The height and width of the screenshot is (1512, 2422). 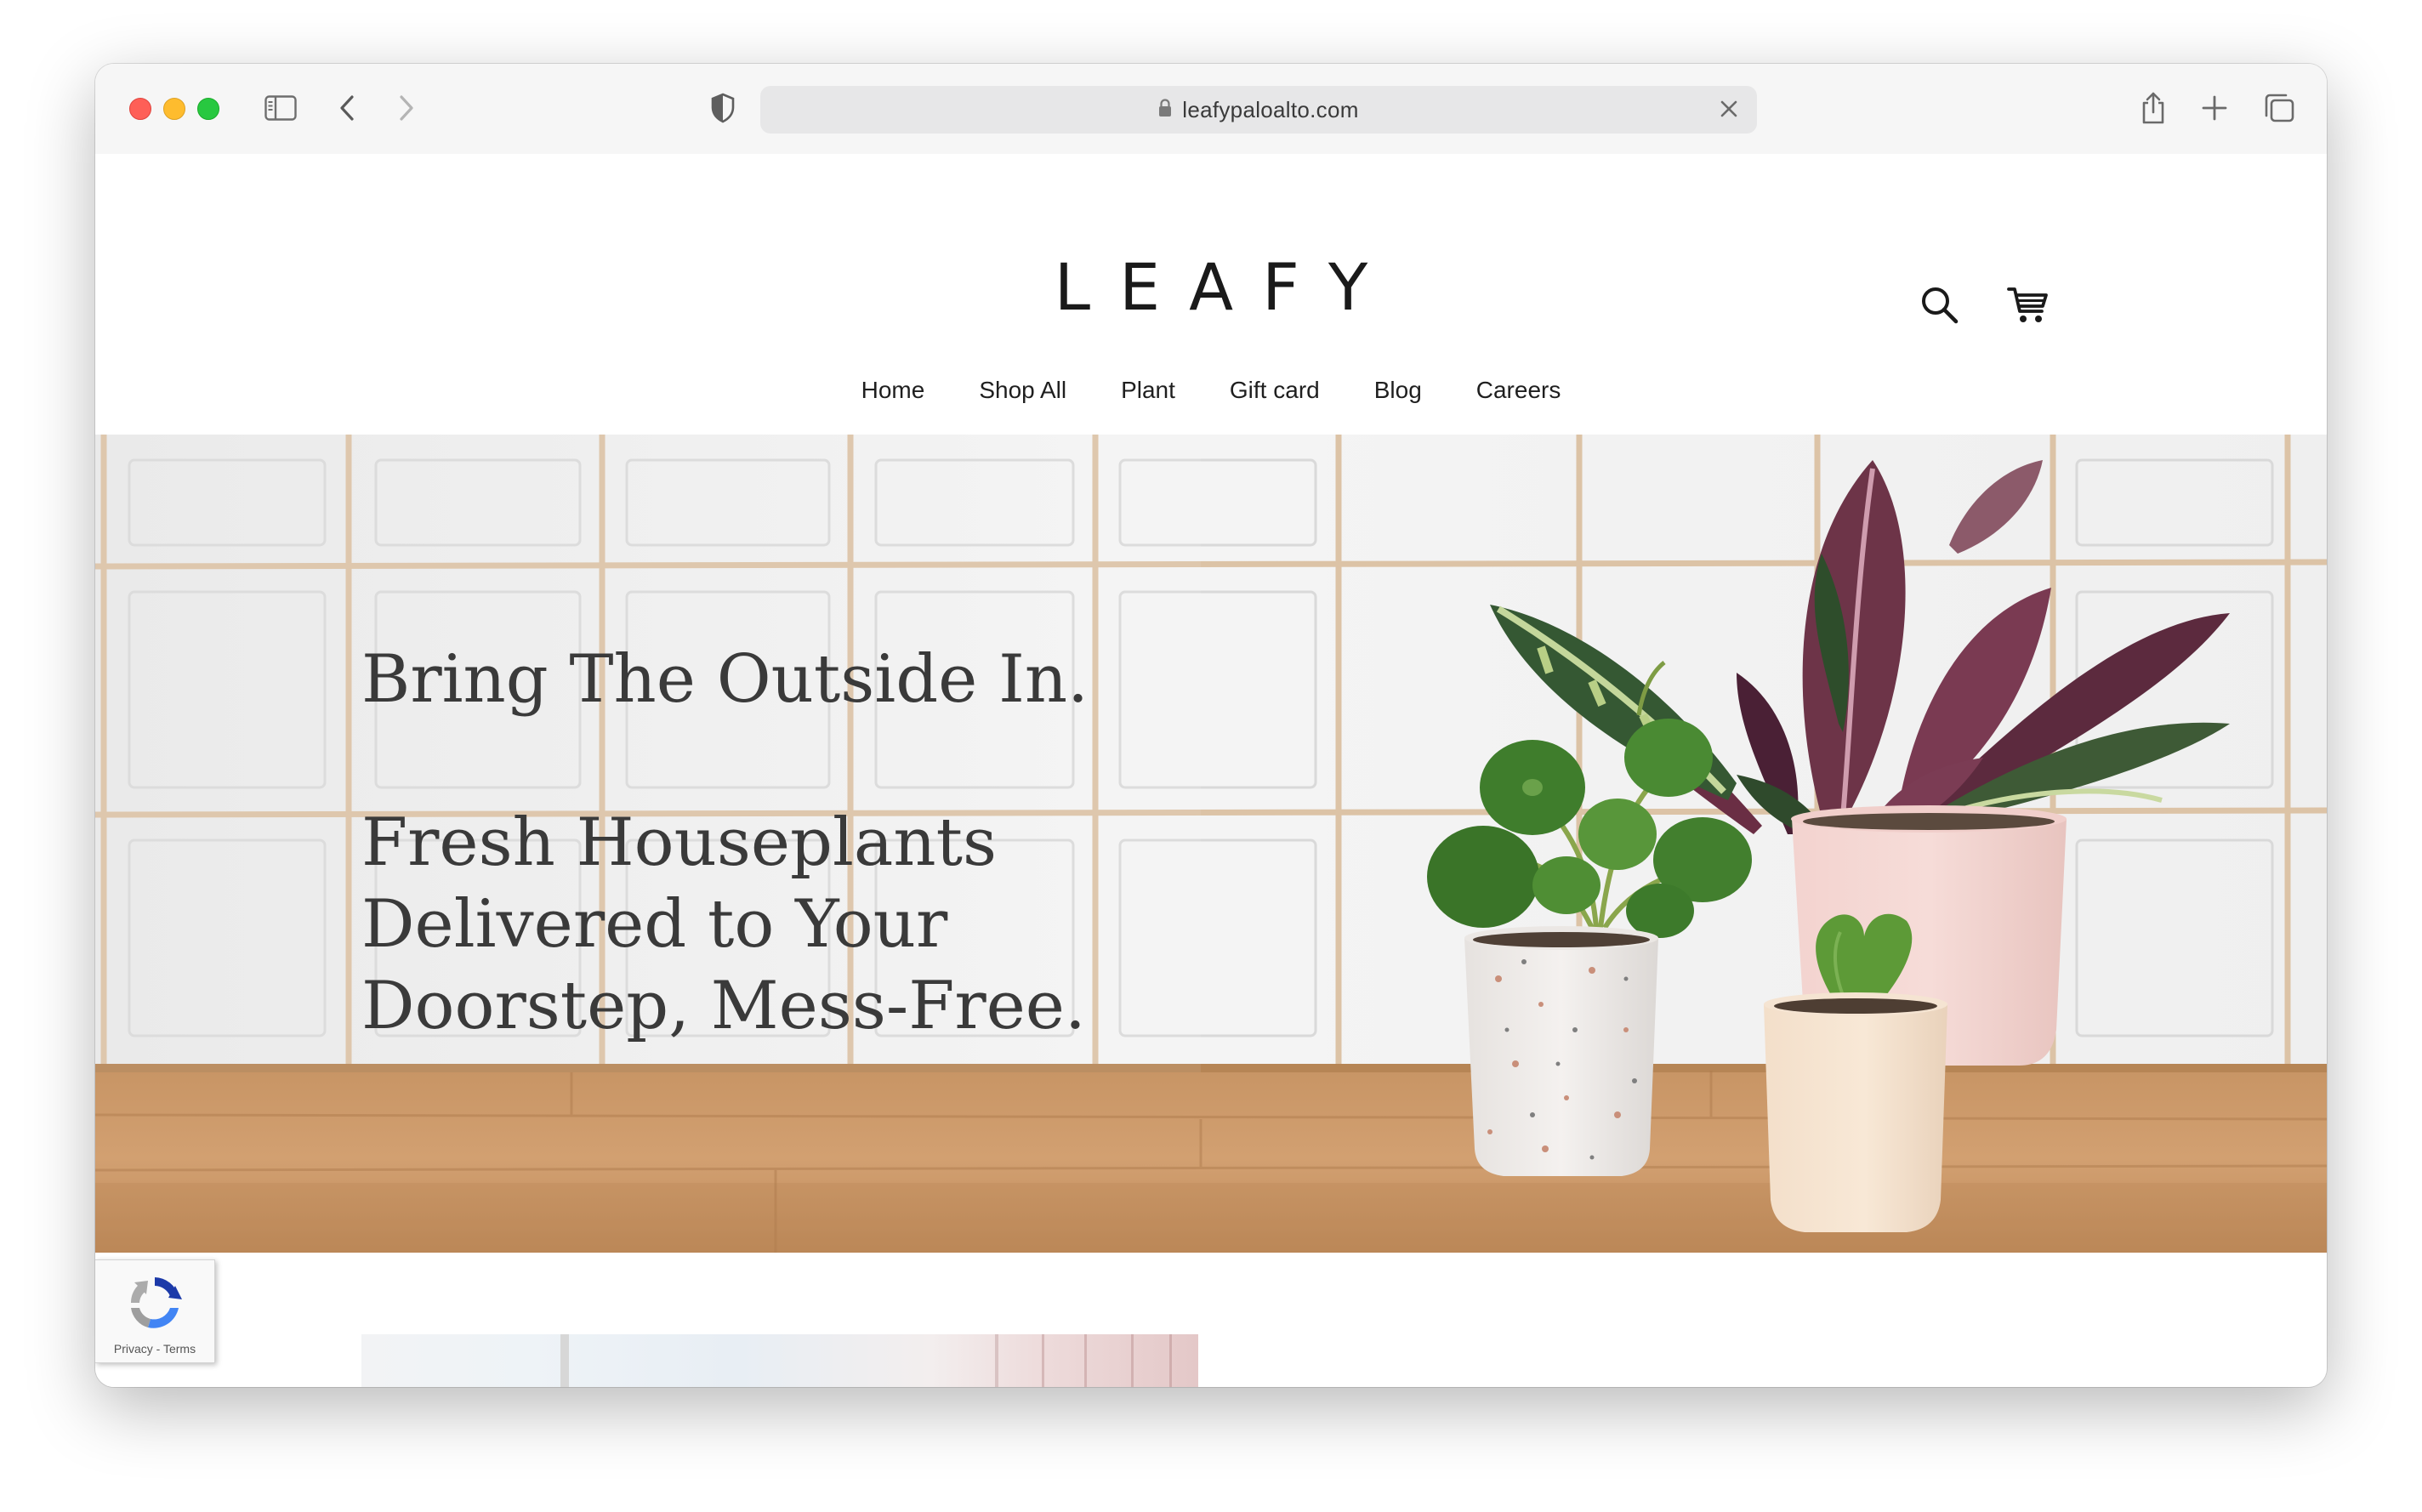 I want to click on content-section, so click(x=1211, y=1320).